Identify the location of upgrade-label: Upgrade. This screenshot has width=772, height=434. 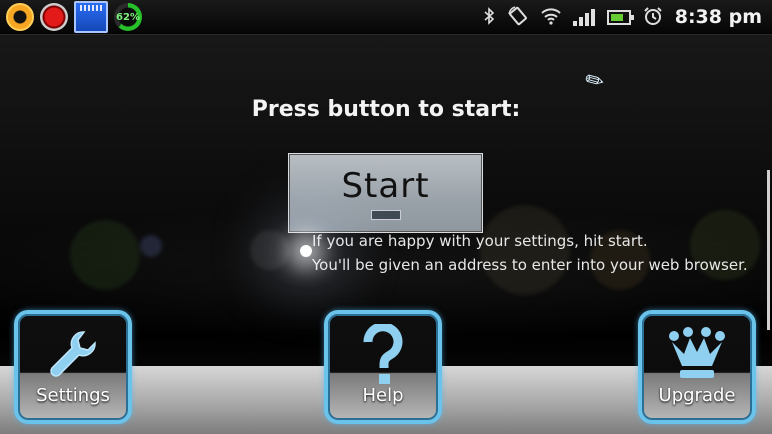
(697, 395).